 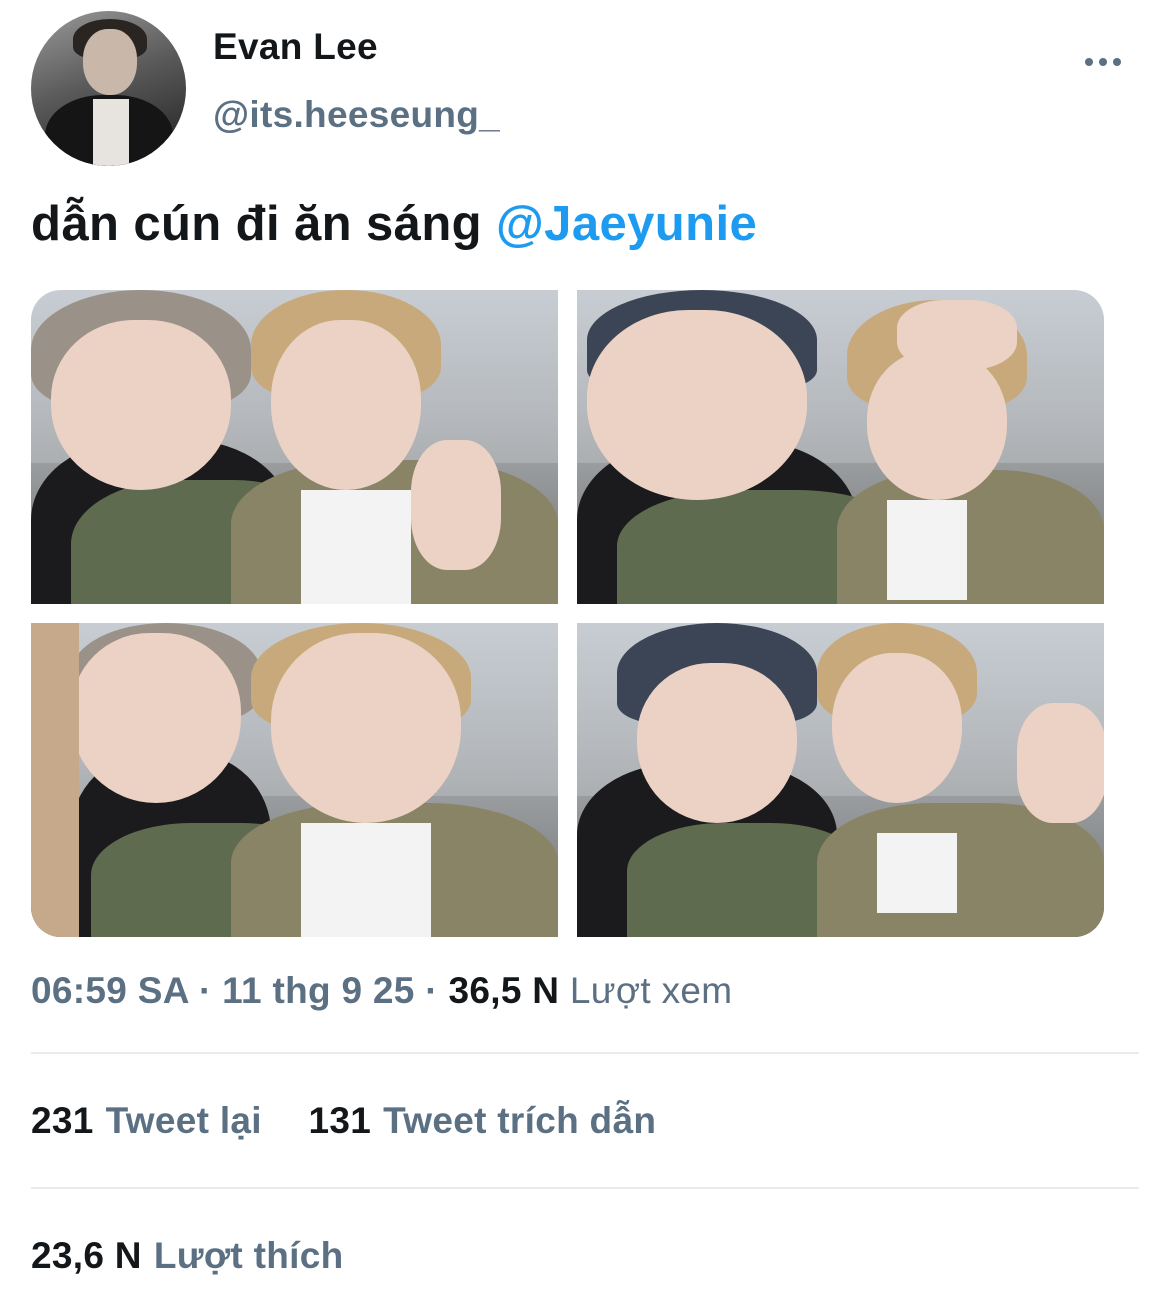 I want to click on quotes-stat: 131 Tweet trích dẫn, so click(x=482, y=1121).